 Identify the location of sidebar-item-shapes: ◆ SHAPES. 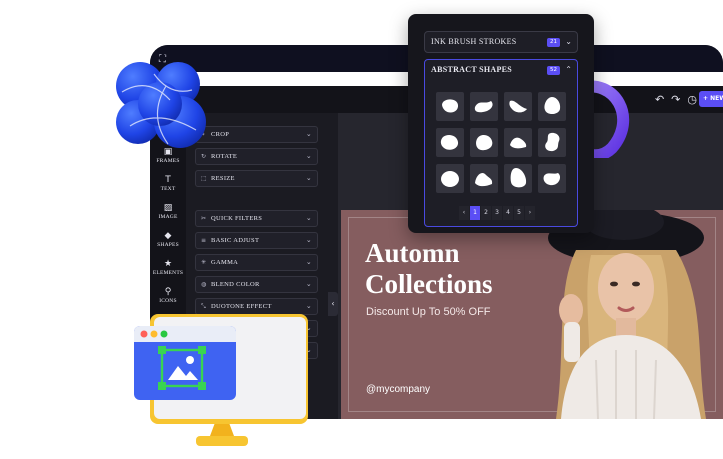
(168, 239).